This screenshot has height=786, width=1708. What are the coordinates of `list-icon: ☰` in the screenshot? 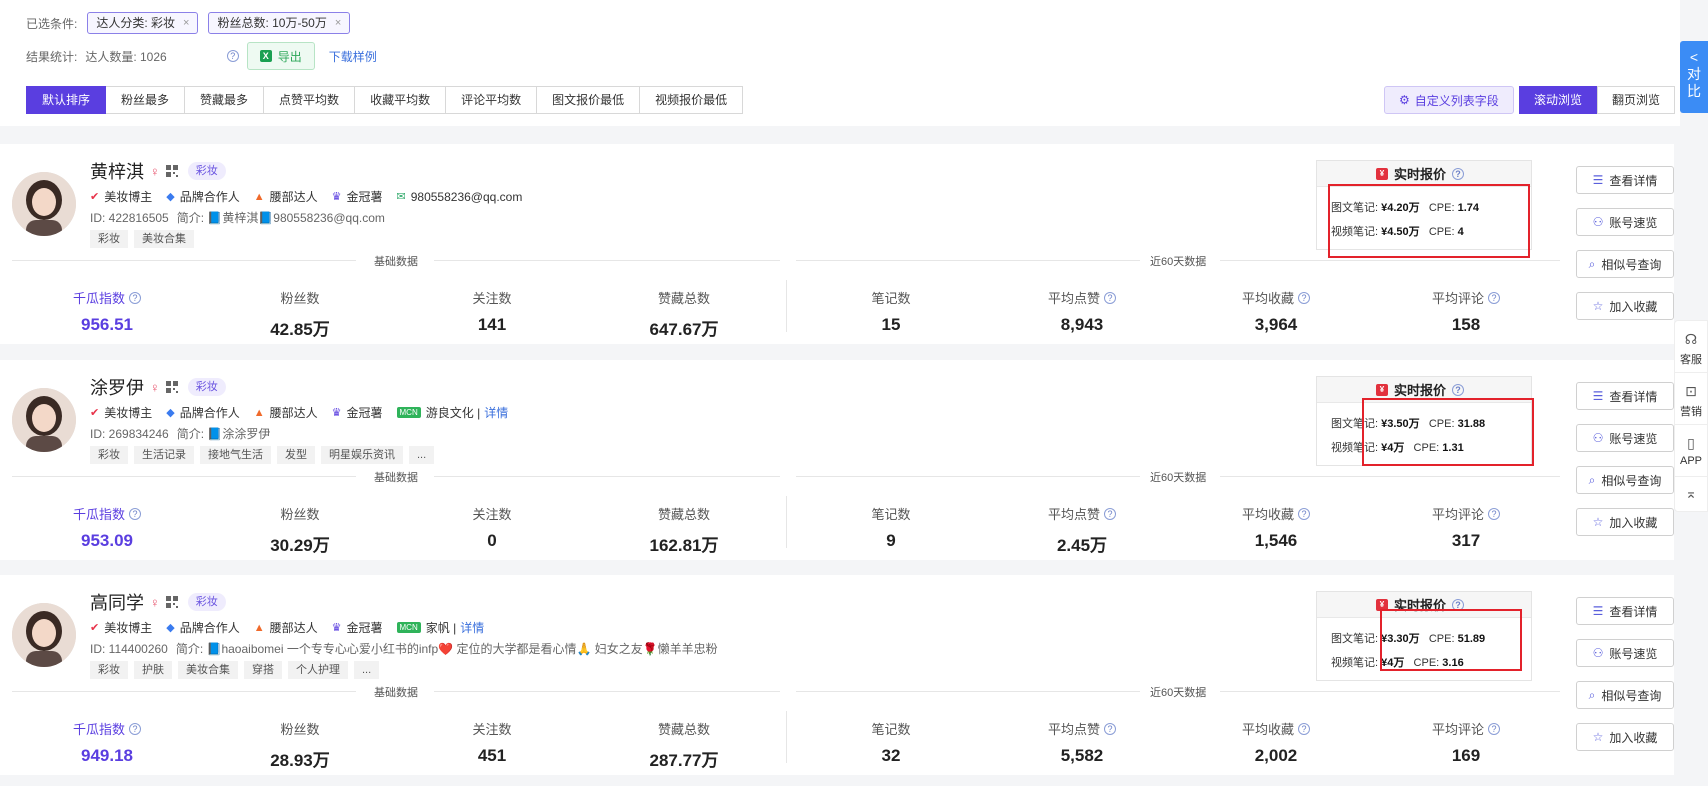 It's located at (1598, 611).